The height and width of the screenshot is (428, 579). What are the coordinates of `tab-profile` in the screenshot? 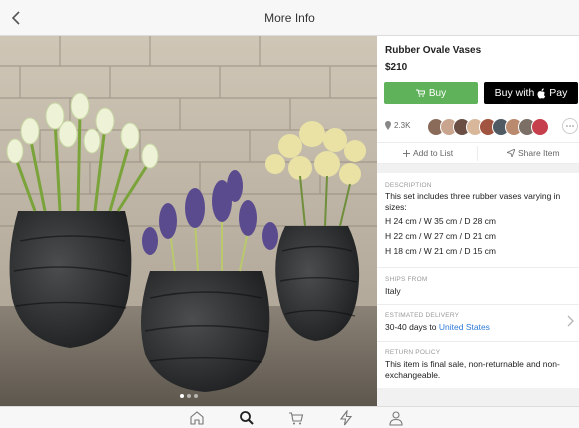 It's located at (396, 418).